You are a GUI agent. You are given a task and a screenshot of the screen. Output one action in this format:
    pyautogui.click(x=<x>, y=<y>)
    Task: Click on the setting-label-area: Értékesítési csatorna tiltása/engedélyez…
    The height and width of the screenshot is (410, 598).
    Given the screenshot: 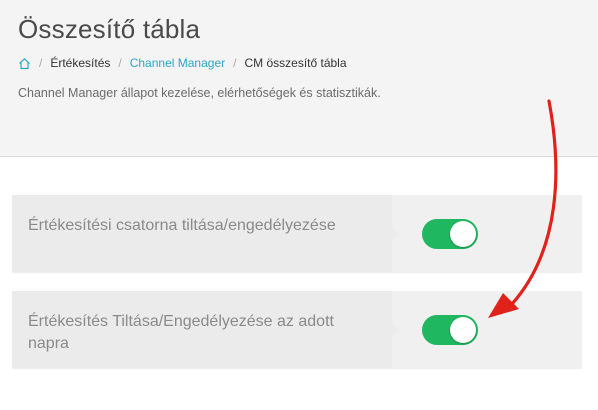 What is the action you would take?
    pyautogui.click(x=202, y=233)
    